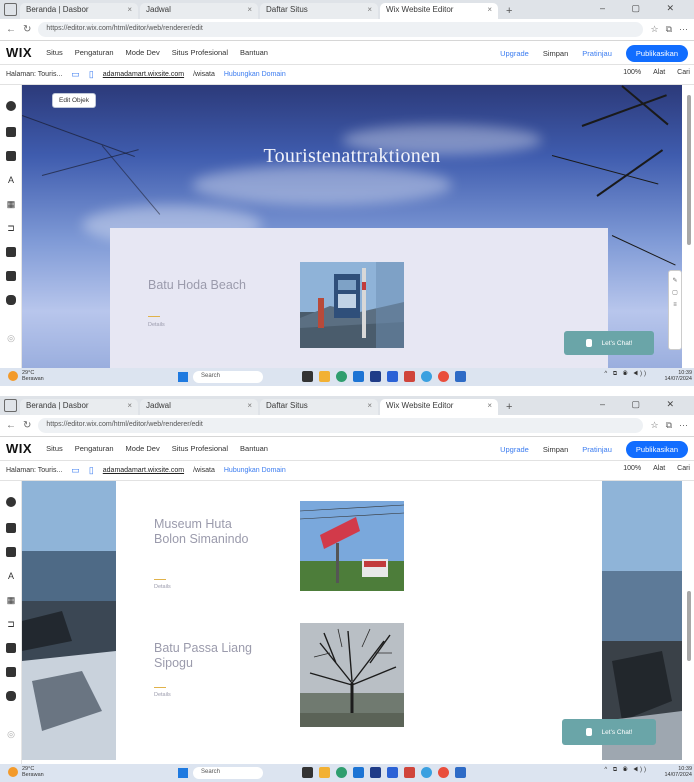  Describe the element at coordinates (675, 293) in the screenshot. I see `comment-icon: ▢` at that location.